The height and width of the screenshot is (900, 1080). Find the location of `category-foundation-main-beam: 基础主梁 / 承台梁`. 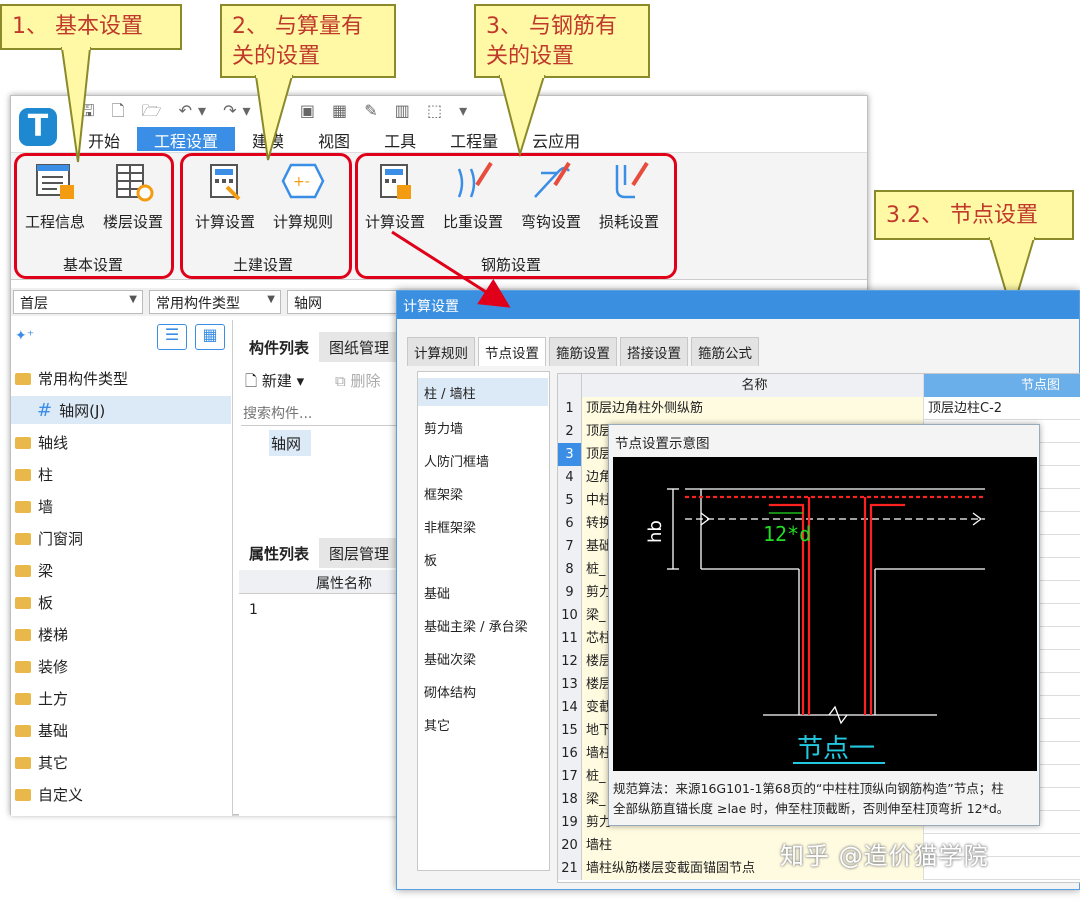

category-foundation-main-beam: 基础主梁 / 承台梁 is located at coordinates (476, 625).